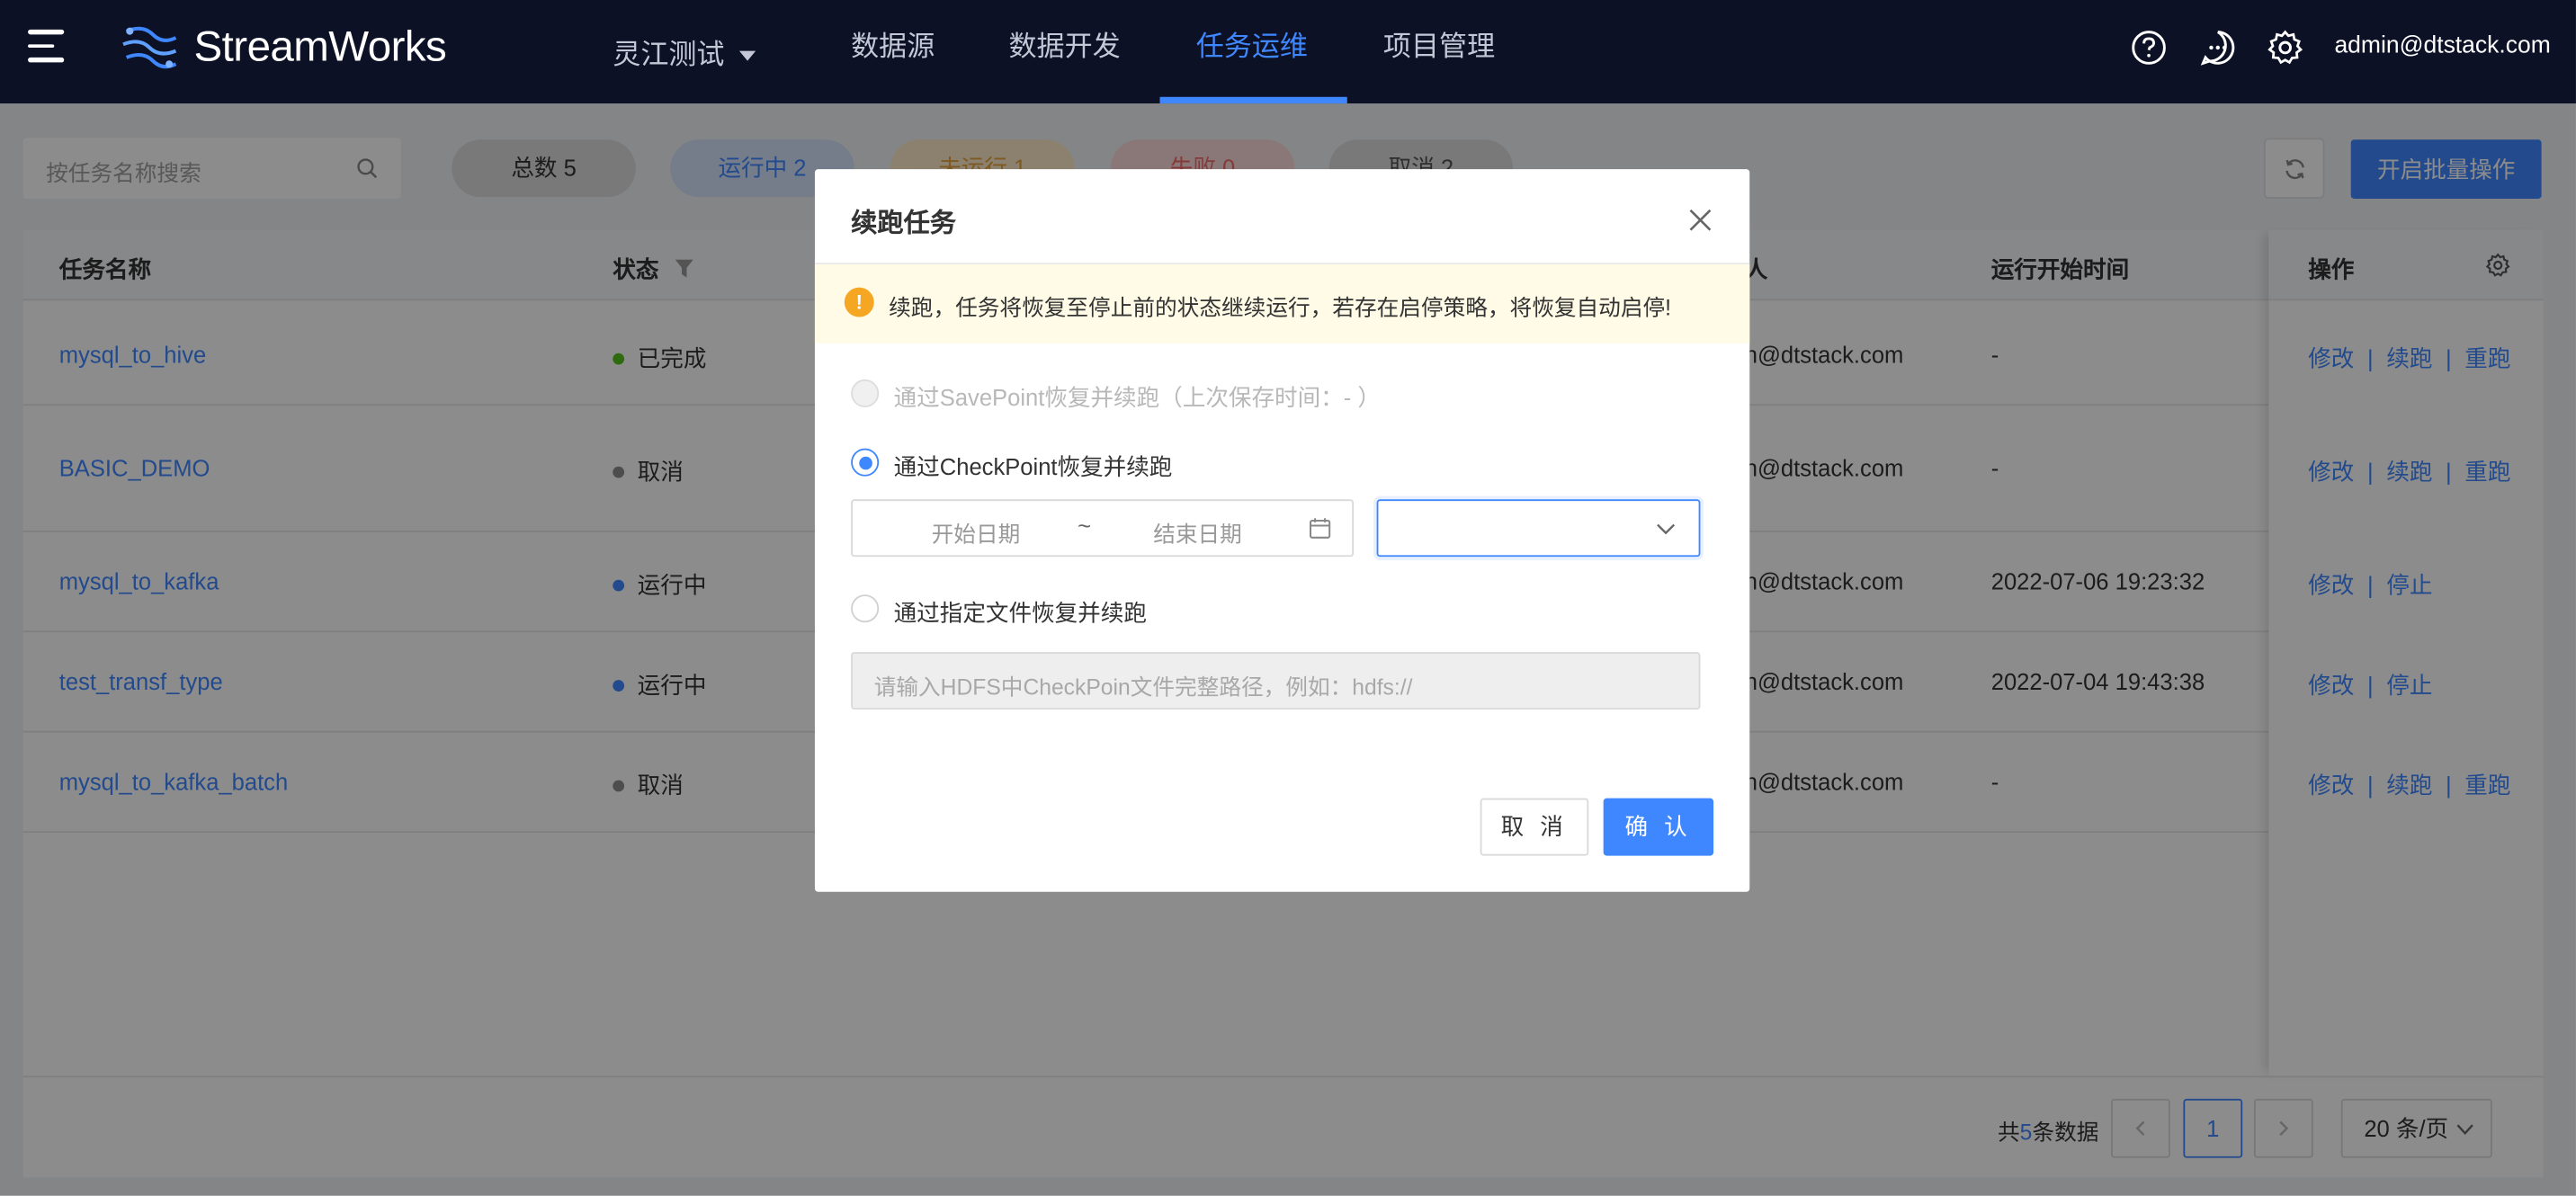 The image size is (2576, 1196). I want to click on nav-operations: 任务运维, so click(1252, 51).